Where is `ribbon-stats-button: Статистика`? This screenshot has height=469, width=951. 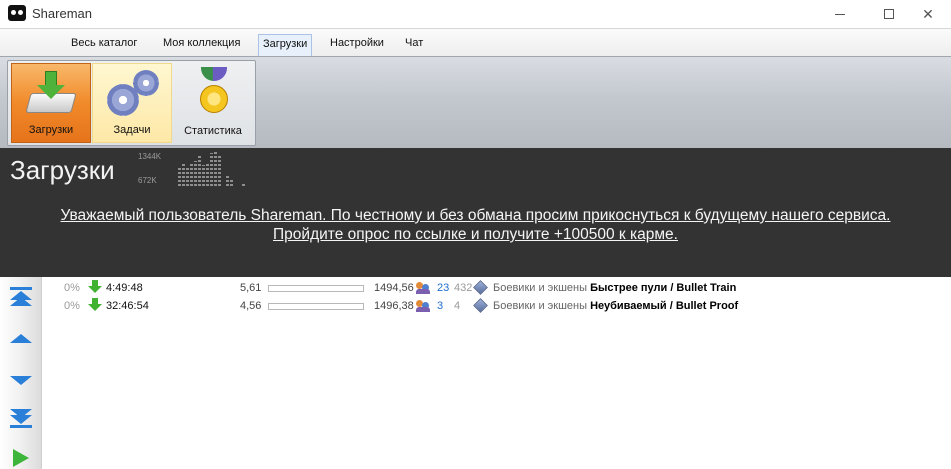
ribbon-stats-button: Статистика is located at coordinates (213, 103).